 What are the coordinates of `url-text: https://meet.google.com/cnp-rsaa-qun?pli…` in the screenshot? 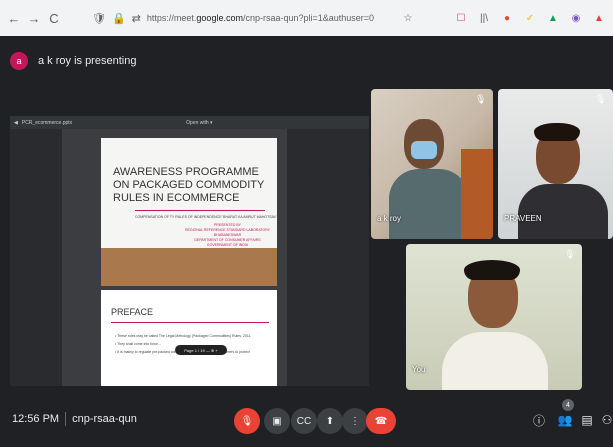 It's located at (260, 18).